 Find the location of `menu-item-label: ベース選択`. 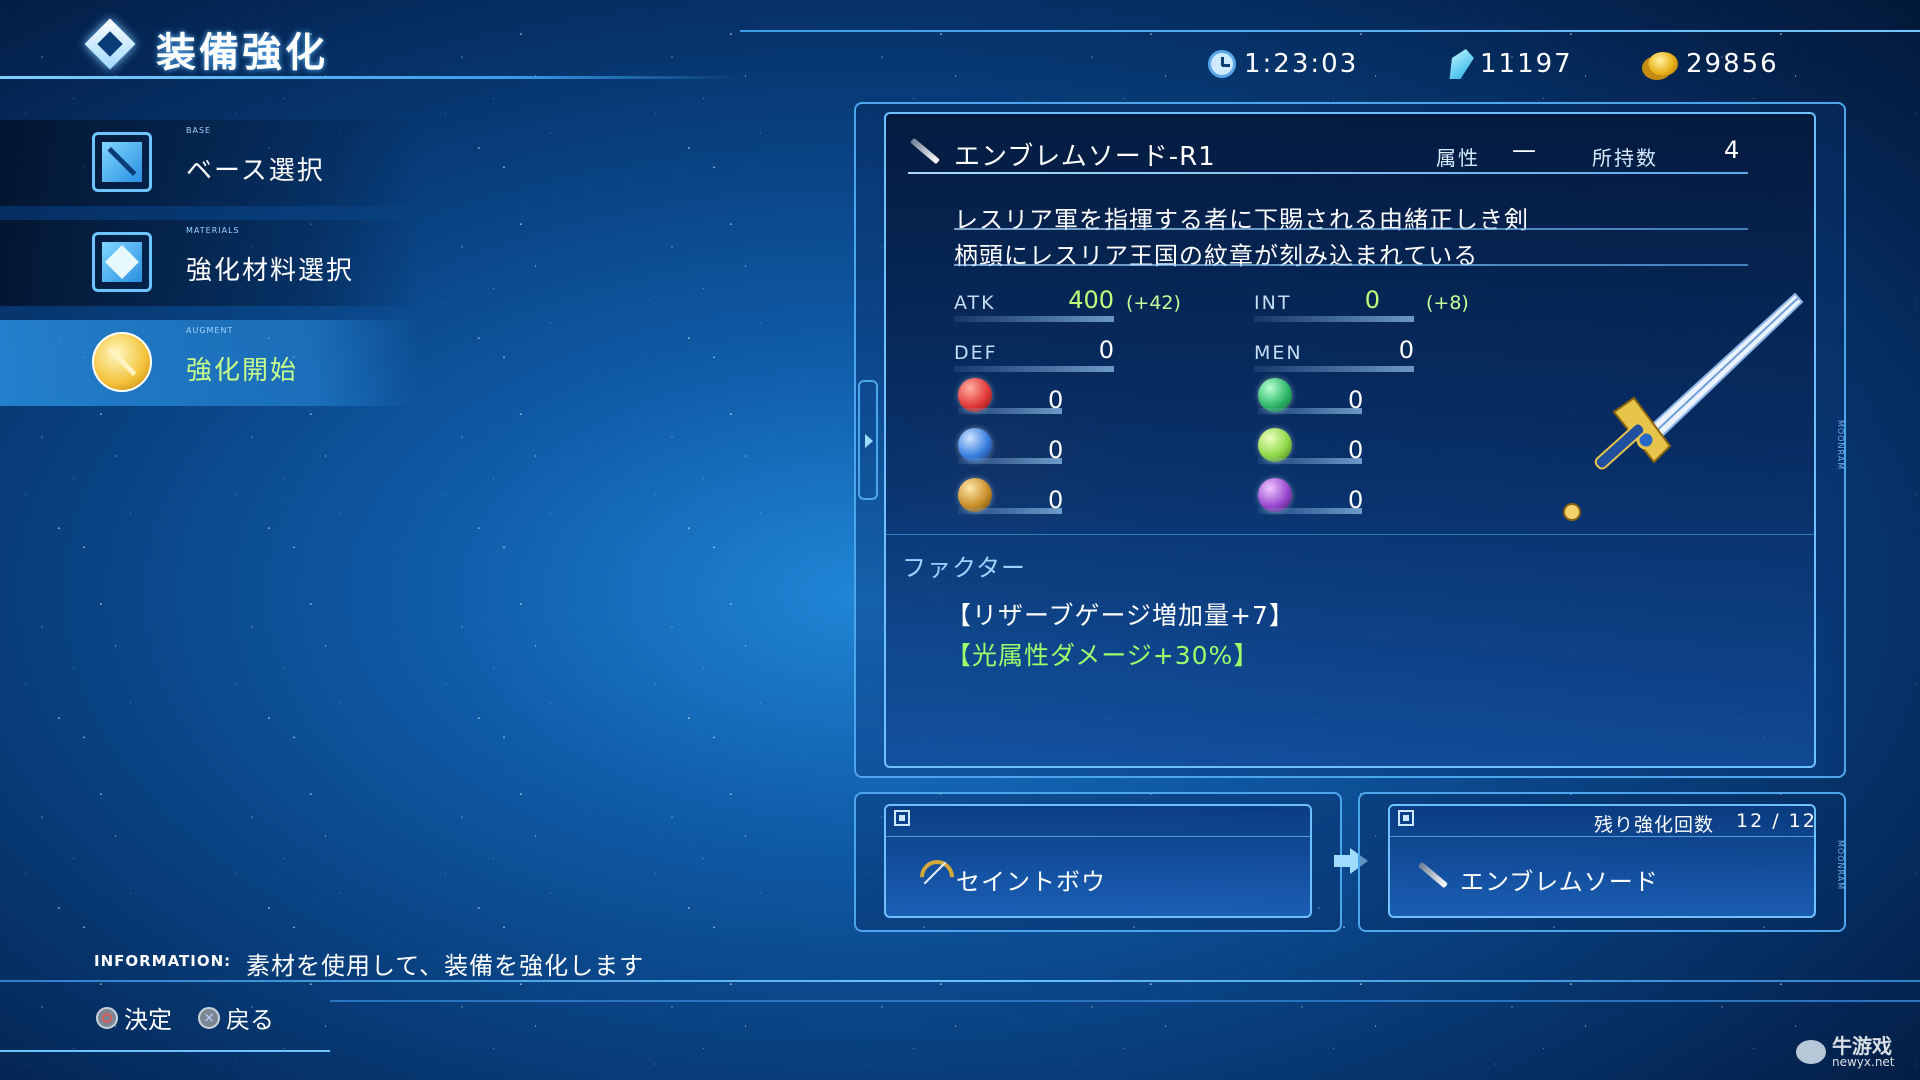

menu-item-label: ベース選択 is located at coordinates (255, 171).